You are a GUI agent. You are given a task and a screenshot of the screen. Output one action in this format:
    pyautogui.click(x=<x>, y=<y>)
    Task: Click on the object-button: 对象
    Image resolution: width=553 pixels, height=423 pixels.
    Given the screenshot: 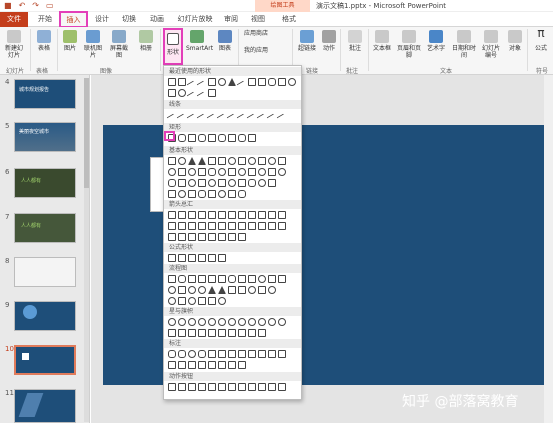 What is the action you would take?
    pyautogui.click(x=515, y=41)
    